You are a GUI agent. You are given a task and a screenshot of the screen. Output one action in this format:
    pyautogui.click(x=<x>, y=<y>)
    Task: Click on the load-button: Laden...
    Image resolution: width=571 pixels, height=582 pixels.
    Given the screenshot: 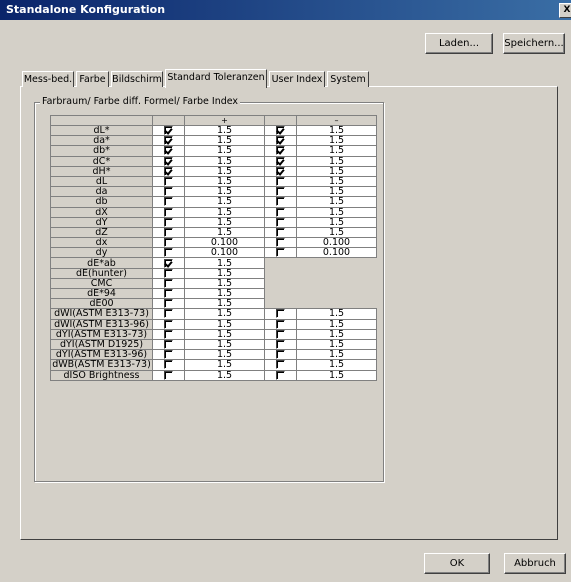 What is the action you would take?
    pyautogui.click(x=459, y=43)
    